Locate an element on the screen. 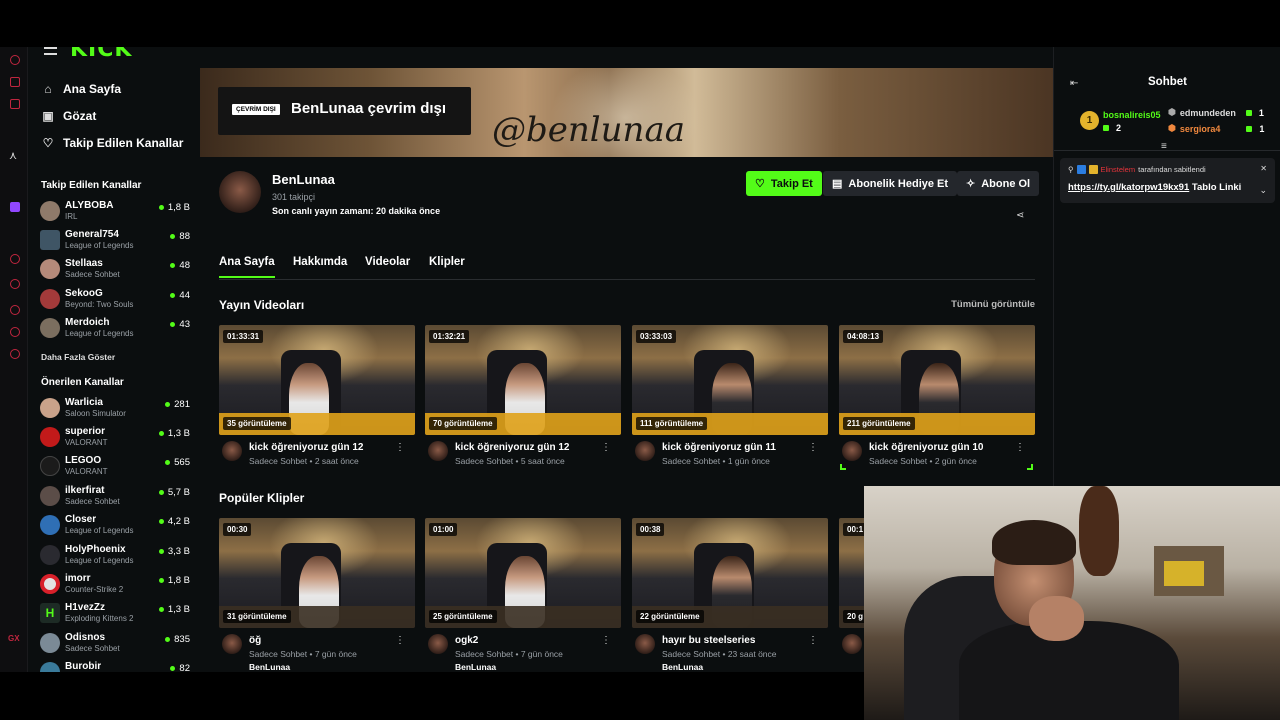  video-thumbnail: 01:32:21 70 görüntüleme is located at coordinates (523, 380).